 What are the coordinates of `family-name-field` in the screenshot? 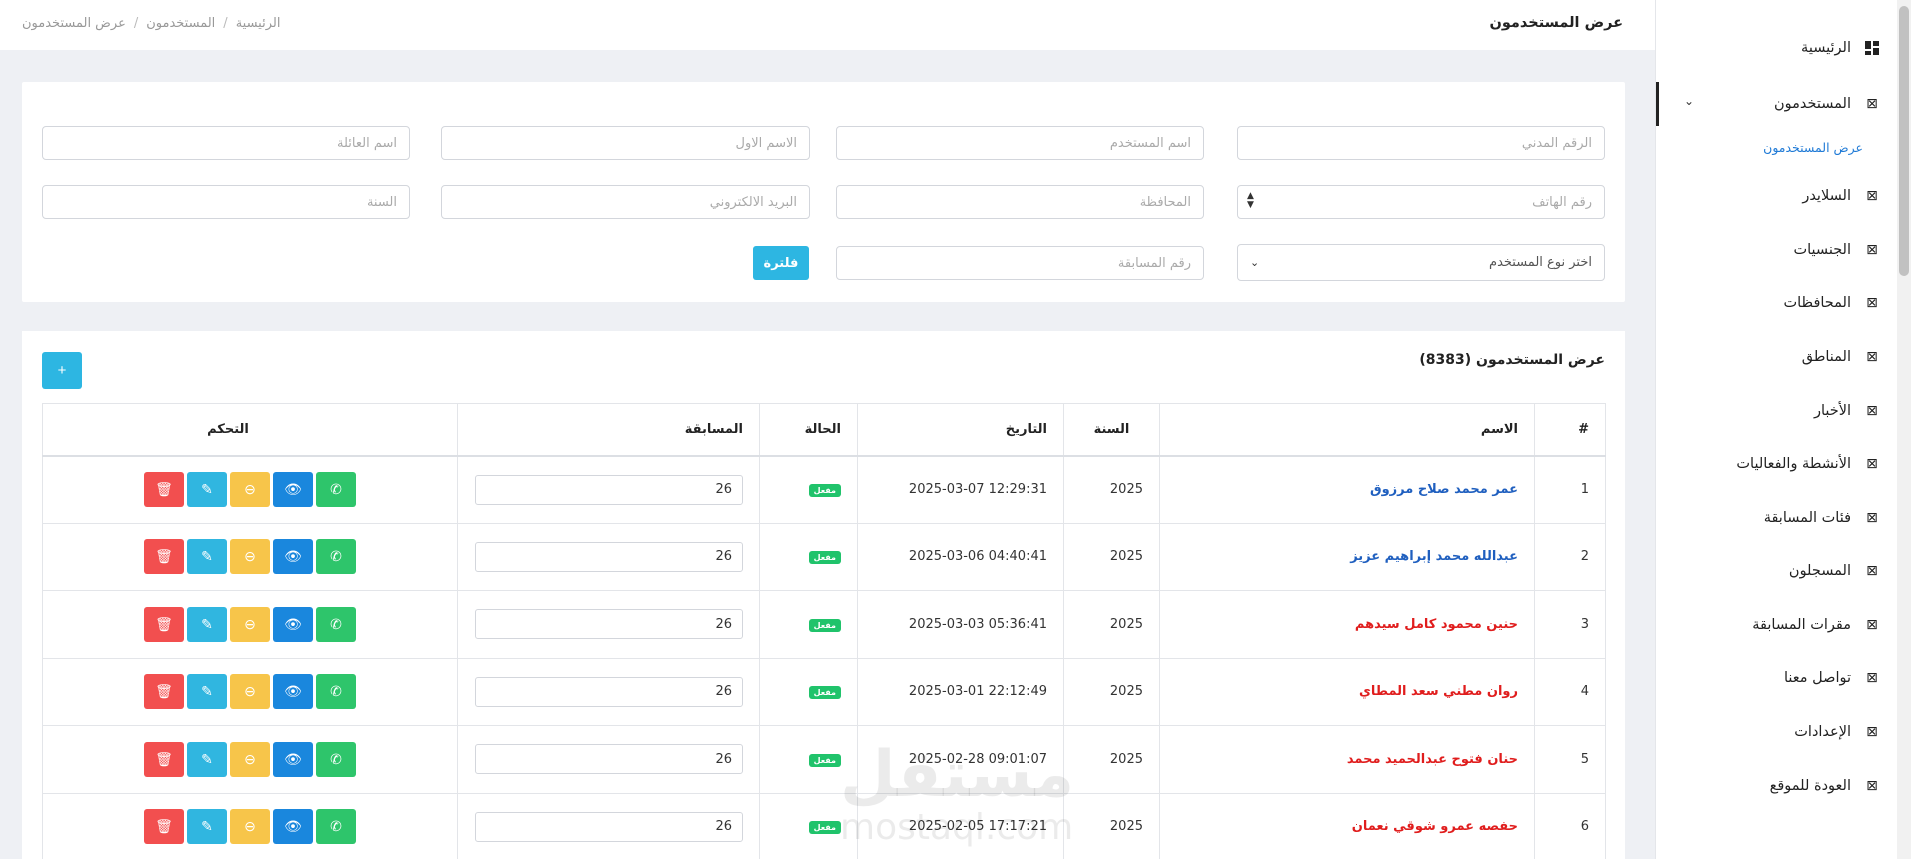 It's located at (226, 143).